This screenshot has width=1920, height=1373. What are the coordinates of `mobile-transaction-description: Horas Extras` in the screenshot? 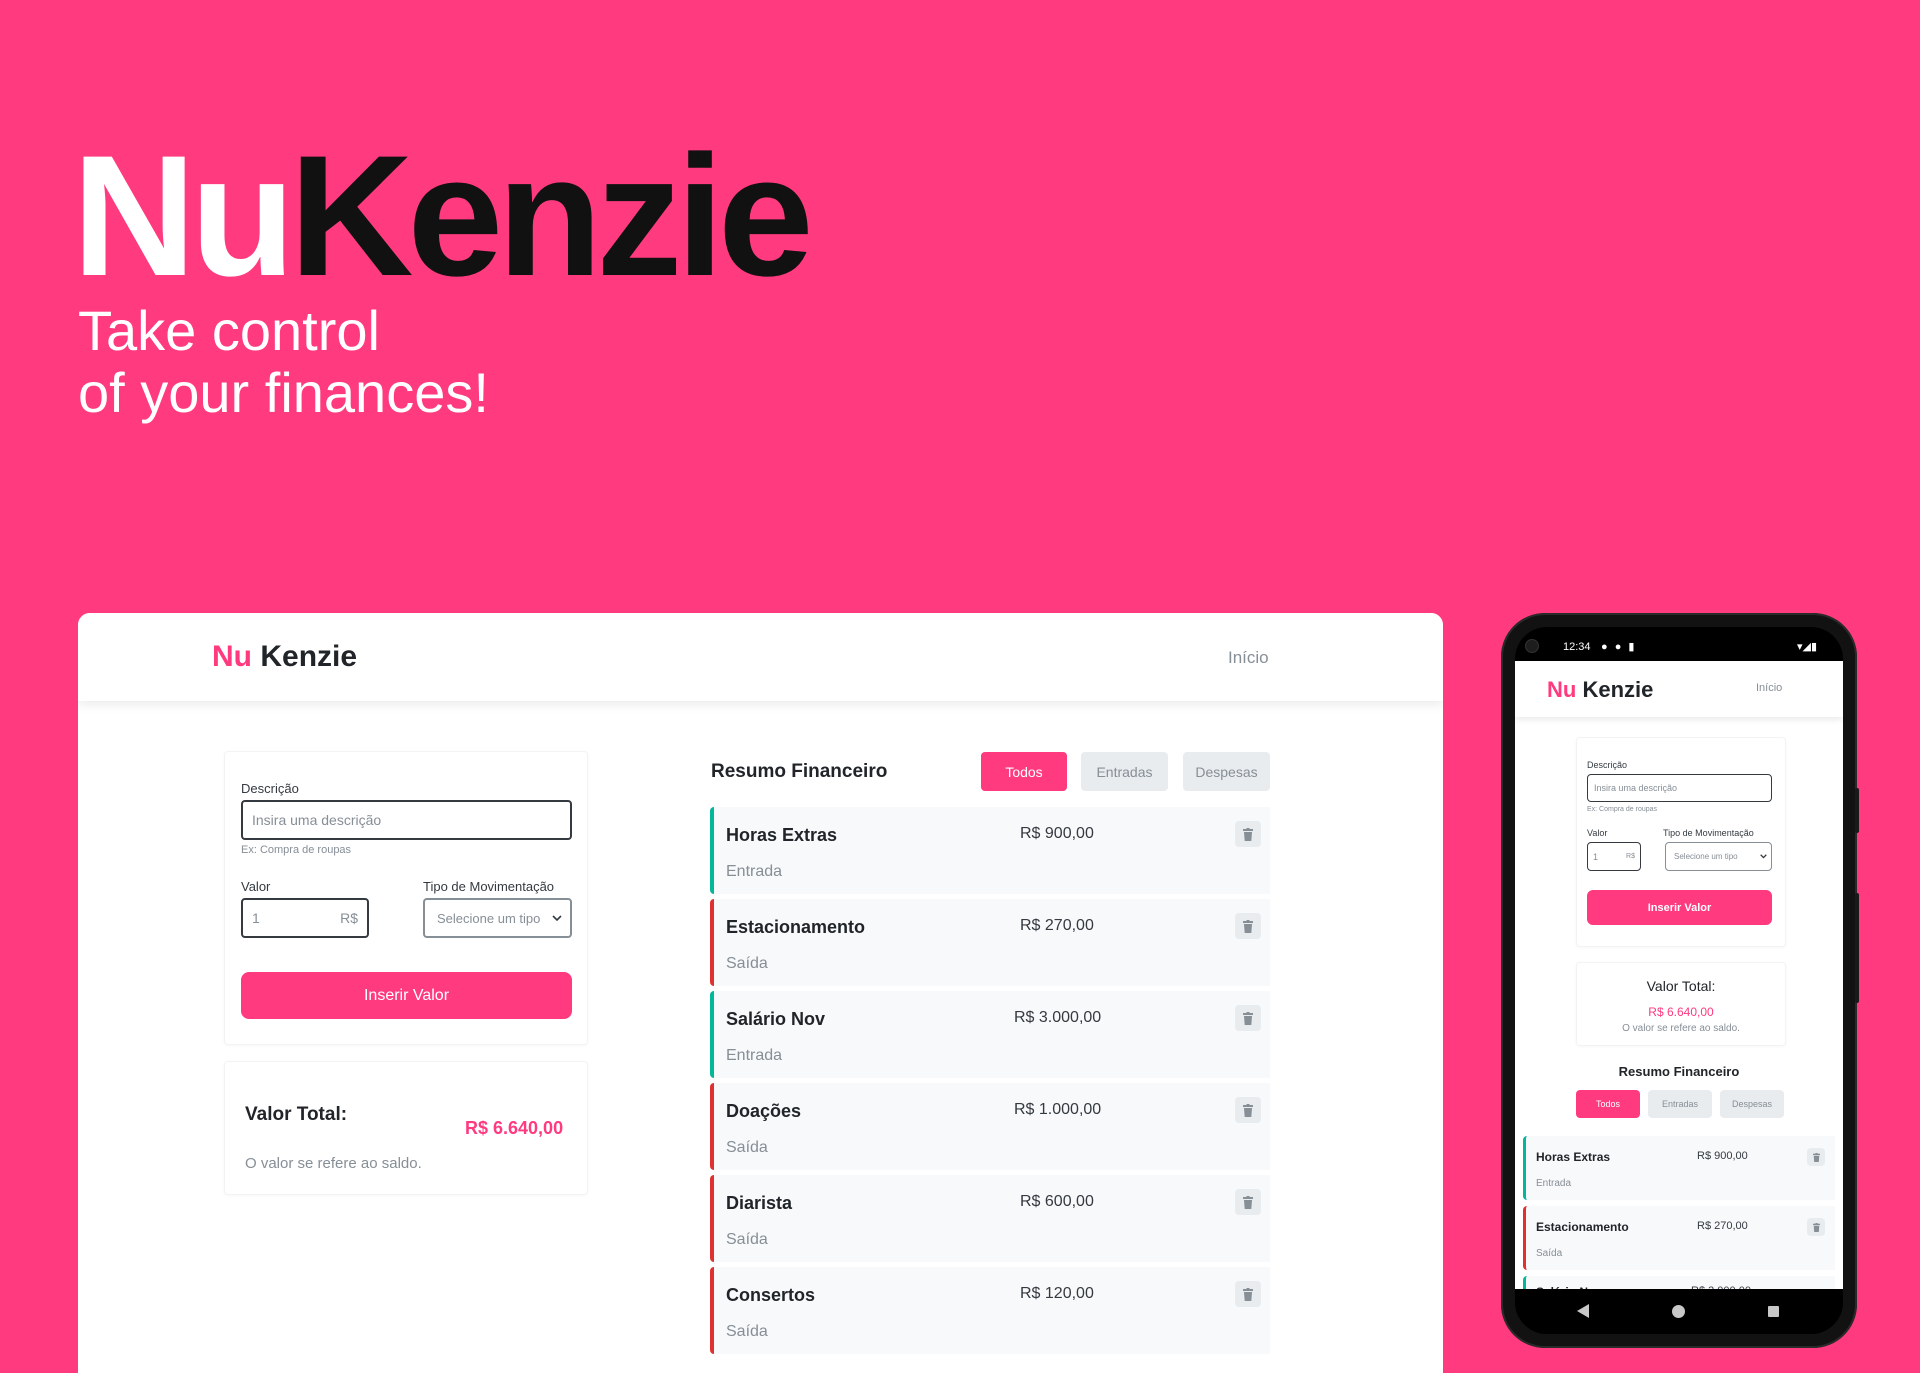 It's located at (1573, 1157).